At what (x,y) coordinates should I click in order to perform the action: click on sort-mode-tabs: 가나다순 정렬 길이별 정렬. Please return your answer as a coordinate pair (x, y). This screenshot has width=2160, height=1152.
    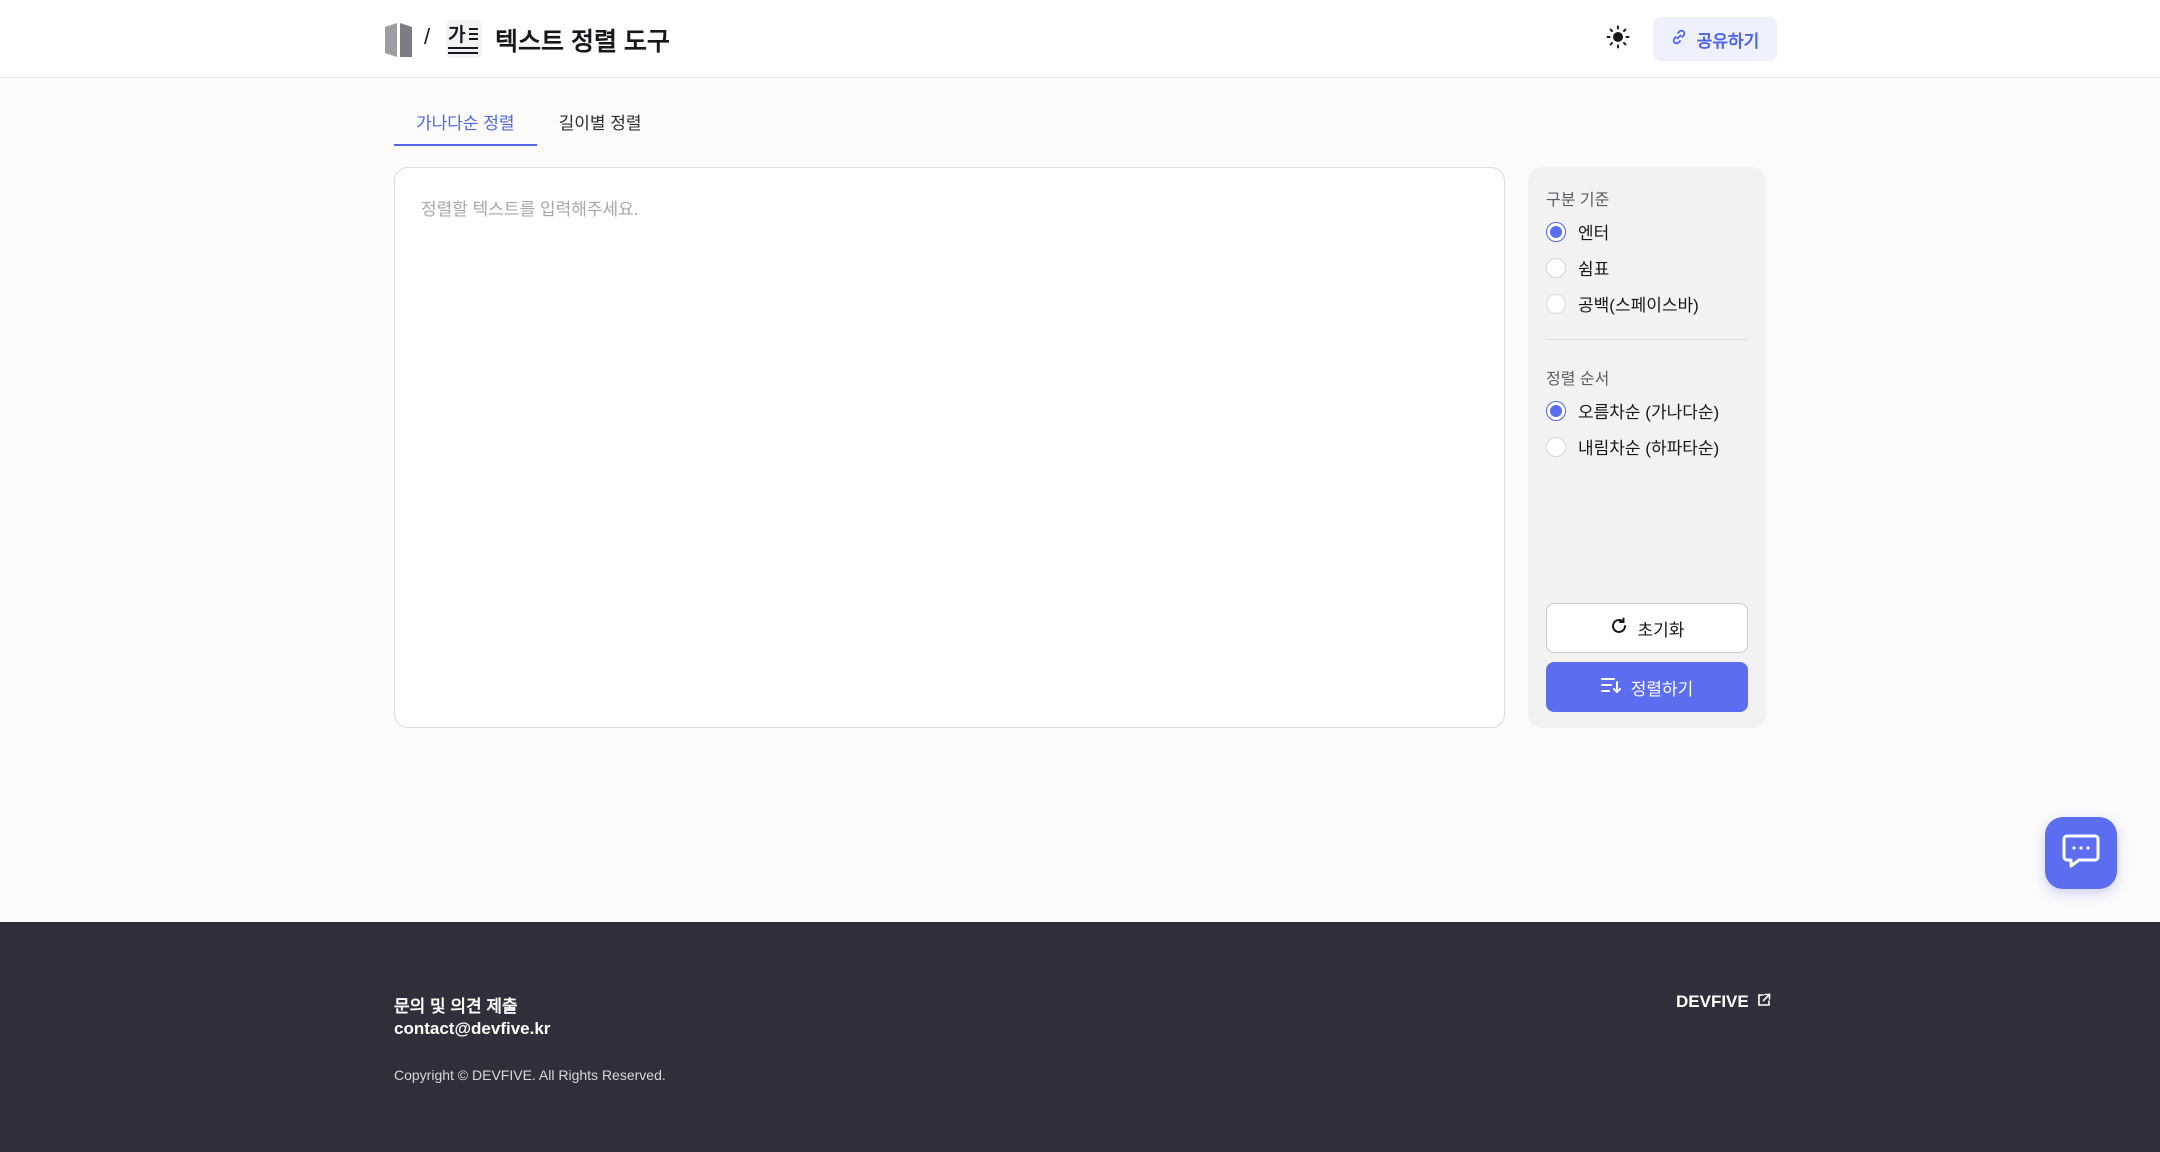
    Looking at the image, I should click on (529, 121).